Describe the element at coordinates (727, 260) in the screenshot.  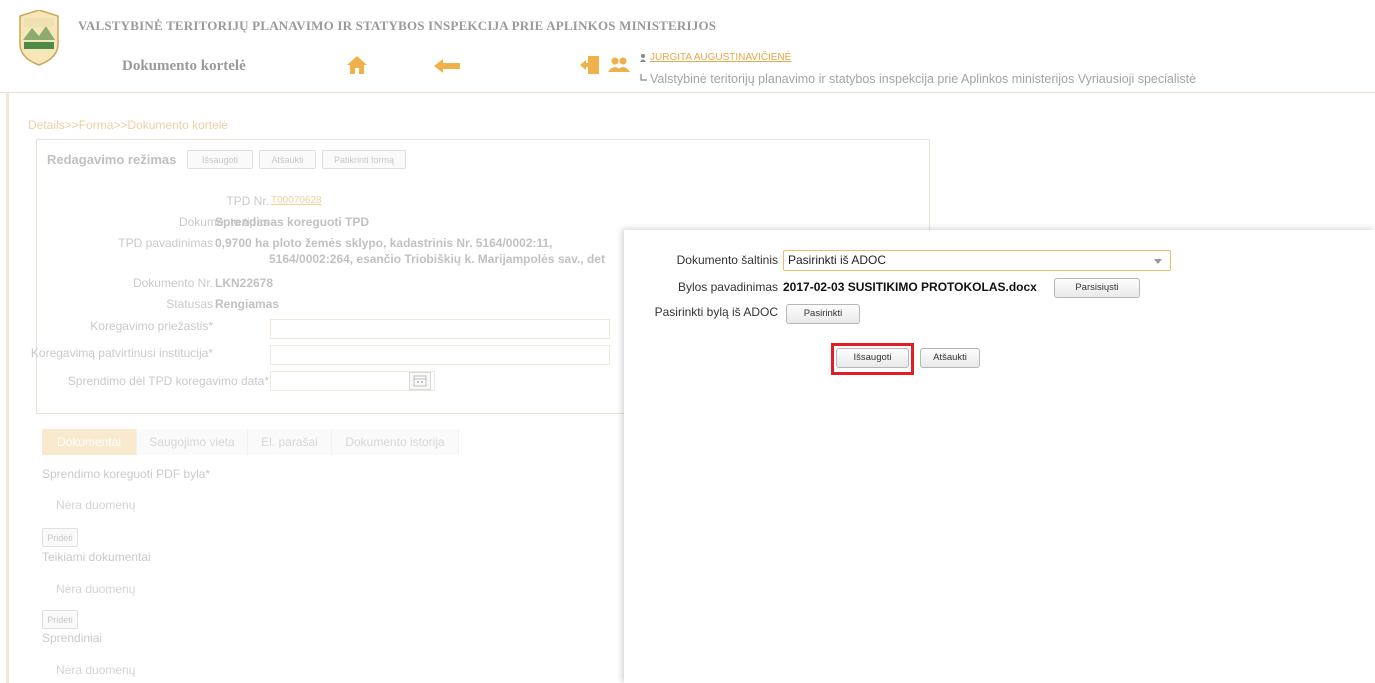
I see `source-label: Dokumento šaltinis` at that location.